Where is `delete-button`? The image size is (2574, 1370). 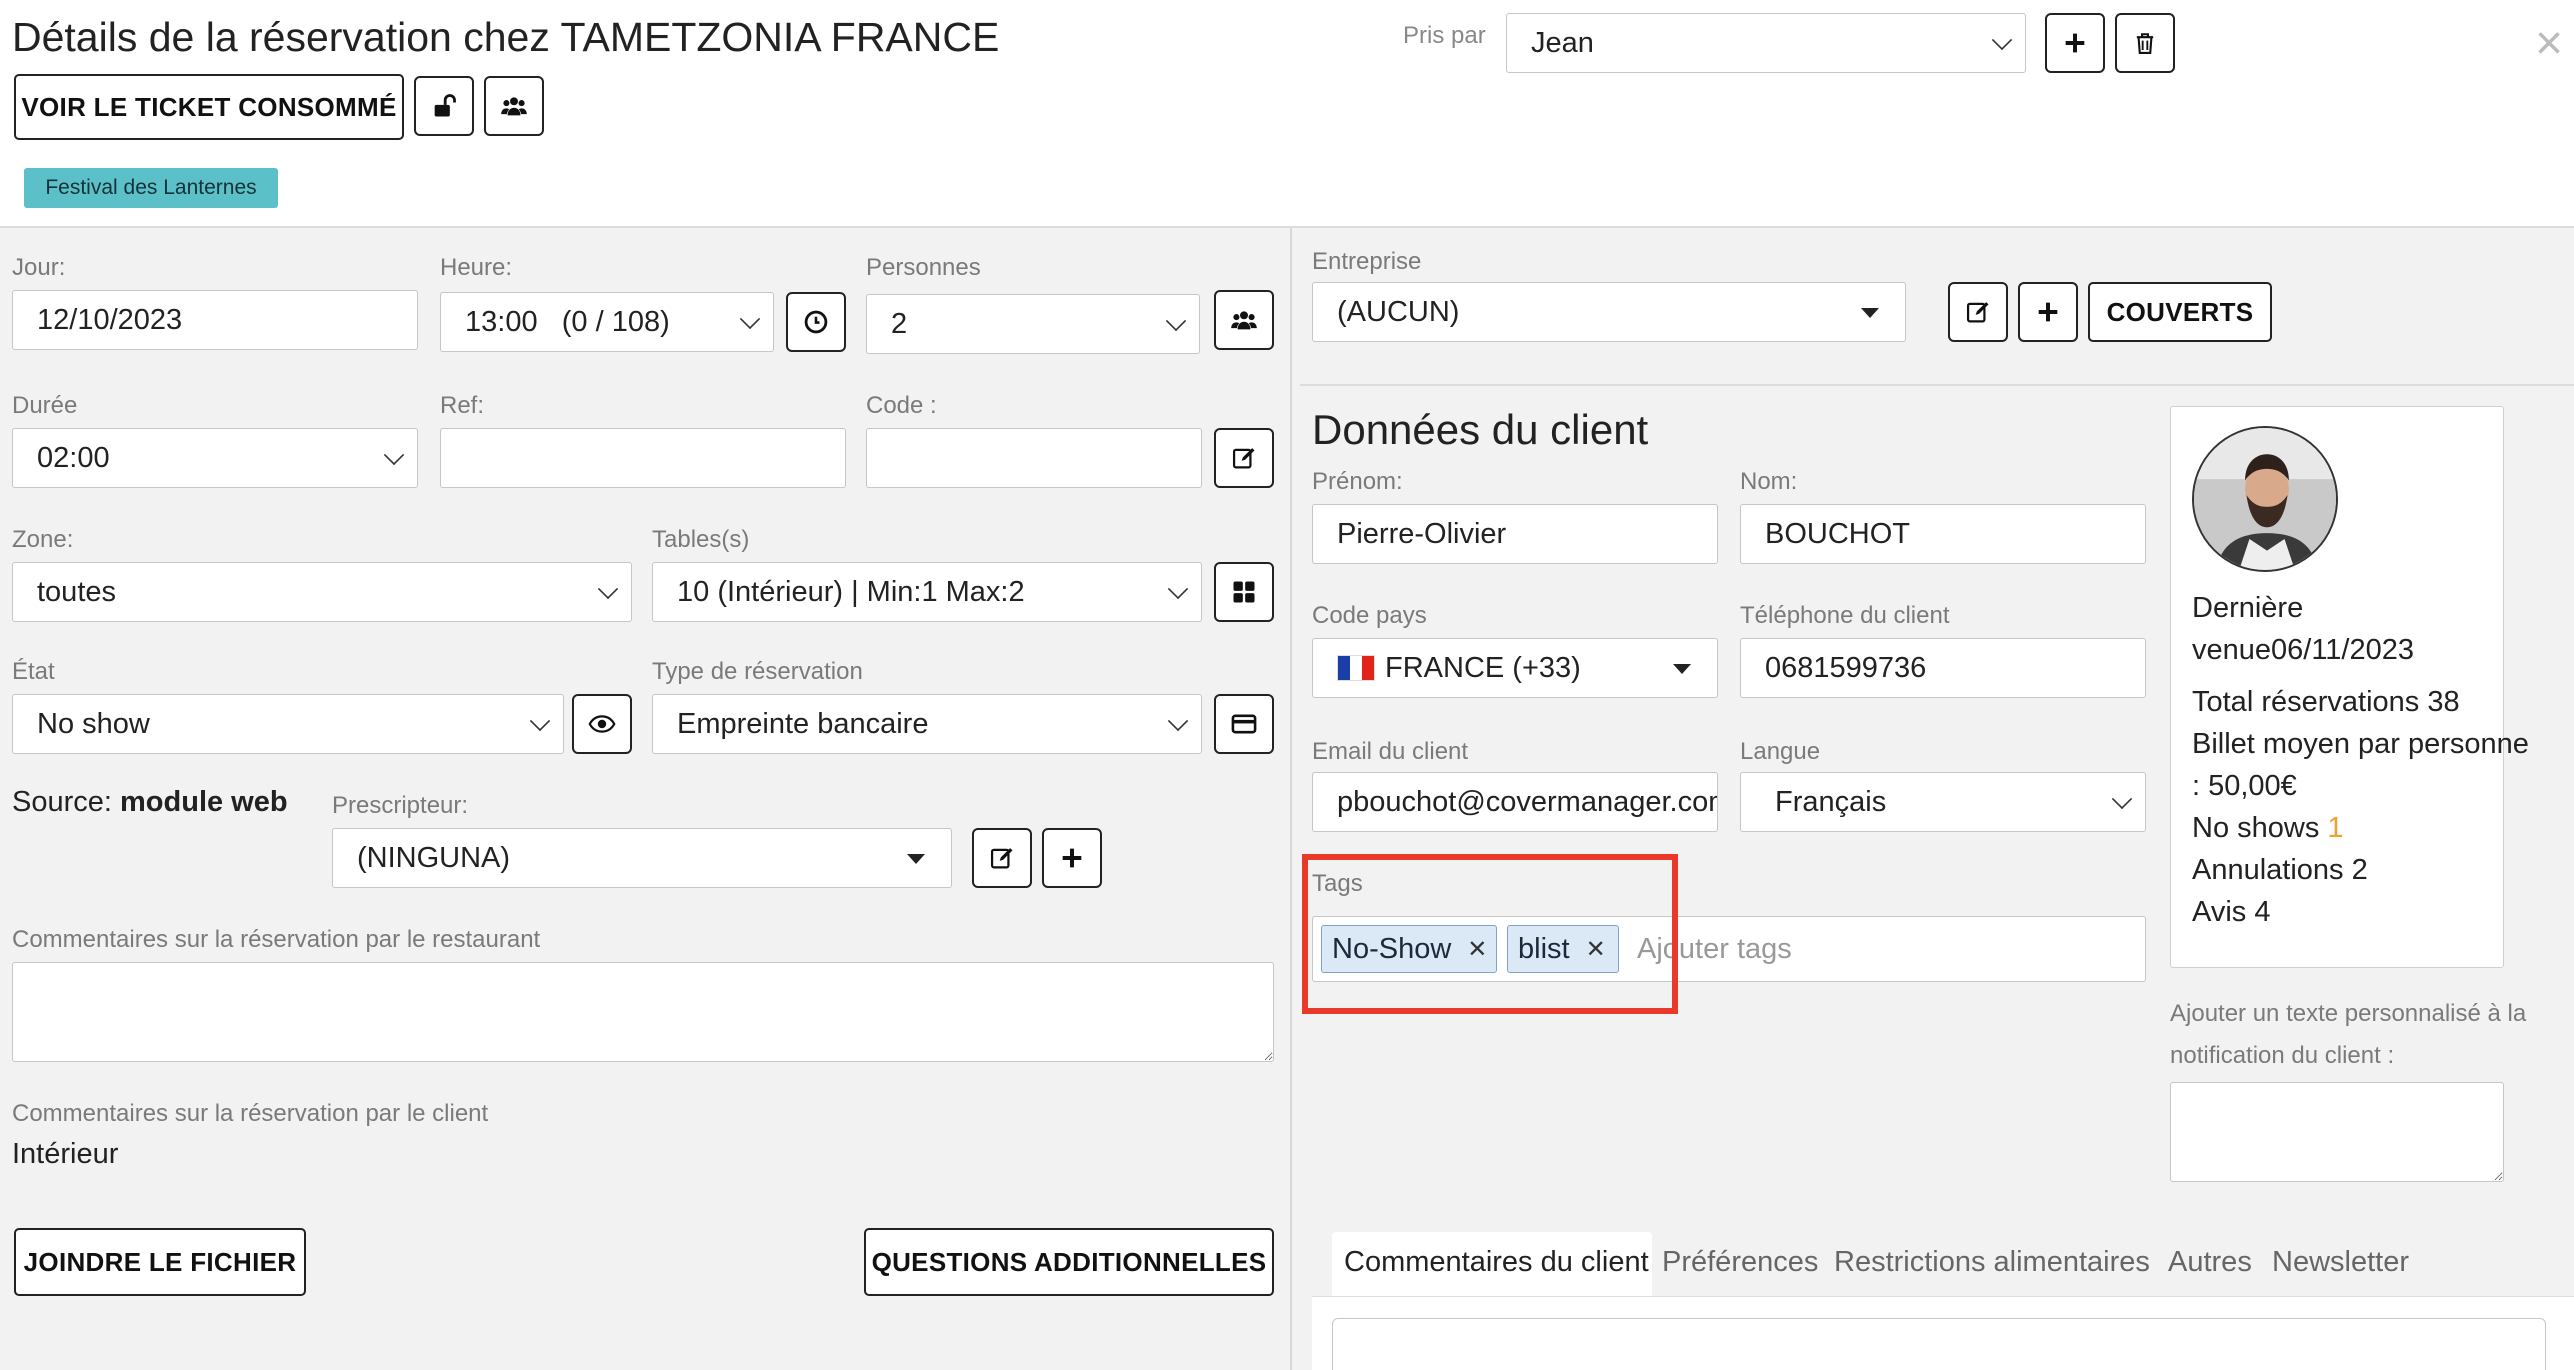
delete-button is located at coordinates (2145, 43).